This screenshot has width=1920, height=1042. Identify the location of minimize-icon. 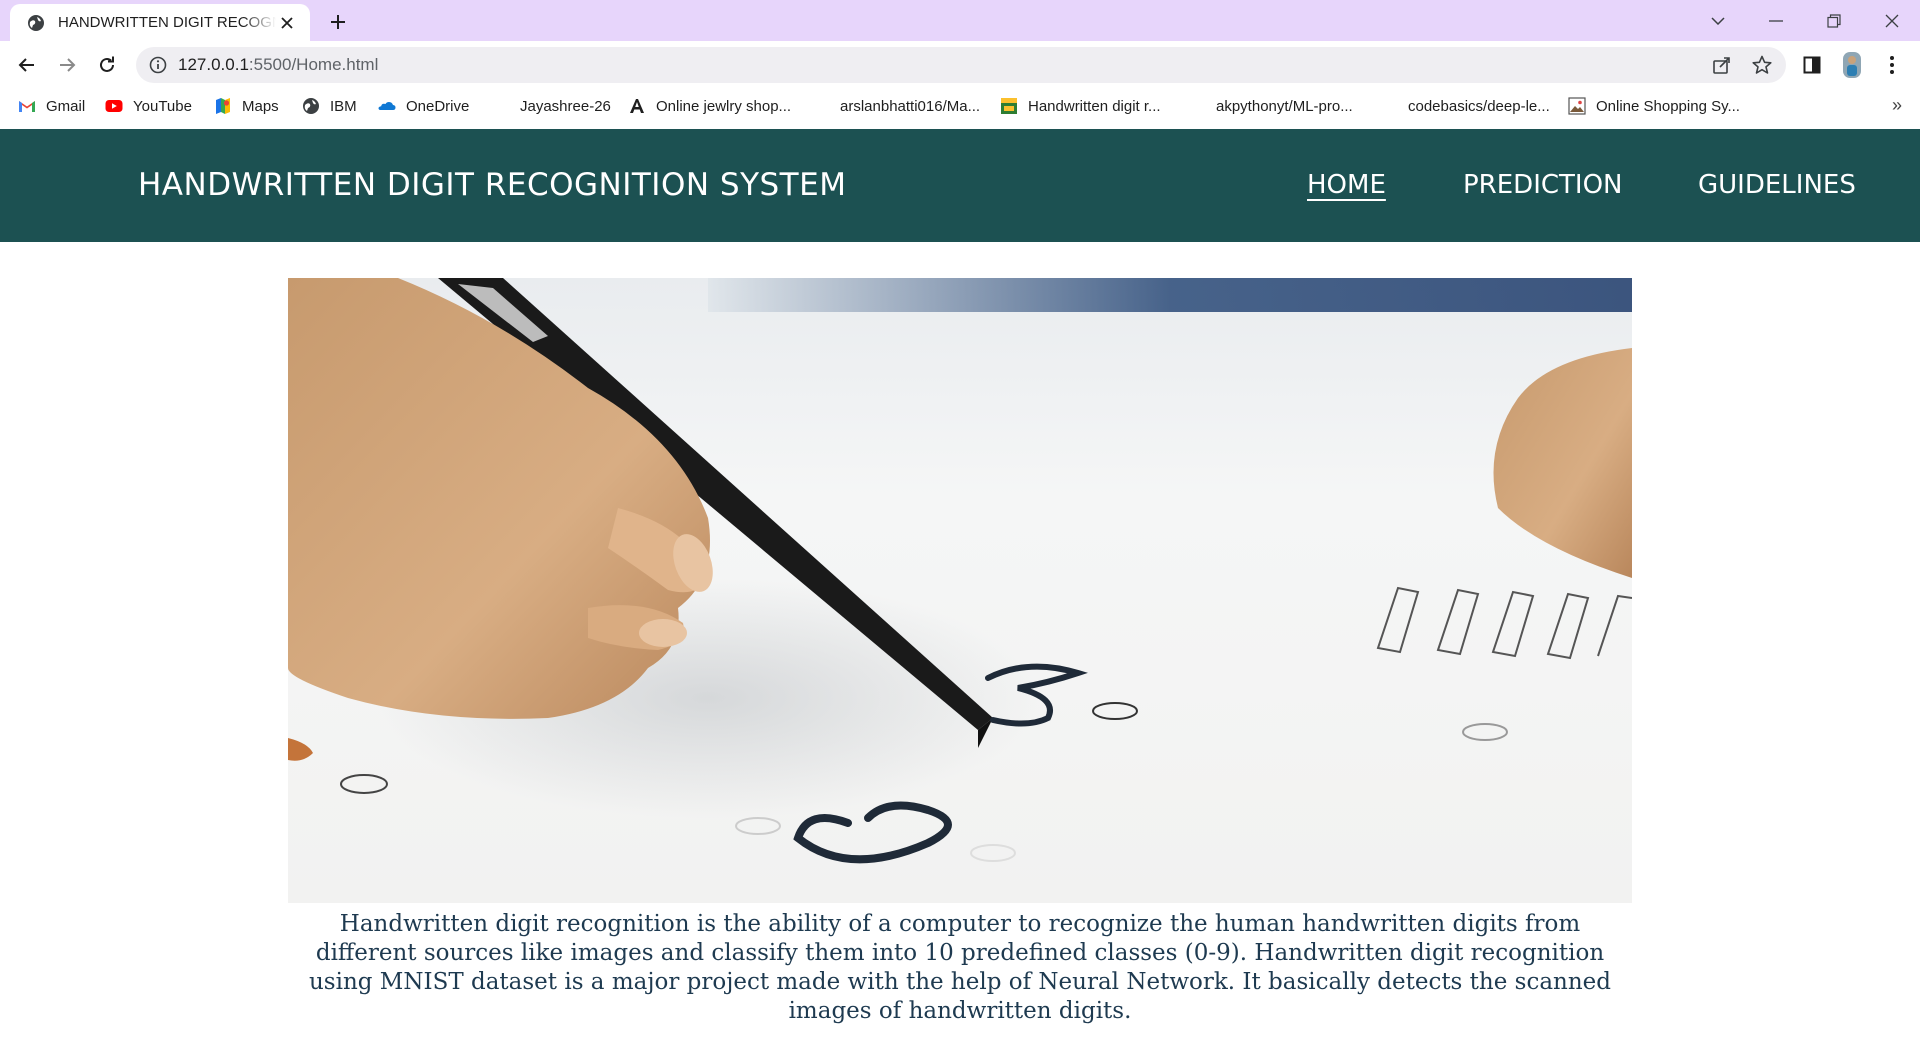
(1776, 20).